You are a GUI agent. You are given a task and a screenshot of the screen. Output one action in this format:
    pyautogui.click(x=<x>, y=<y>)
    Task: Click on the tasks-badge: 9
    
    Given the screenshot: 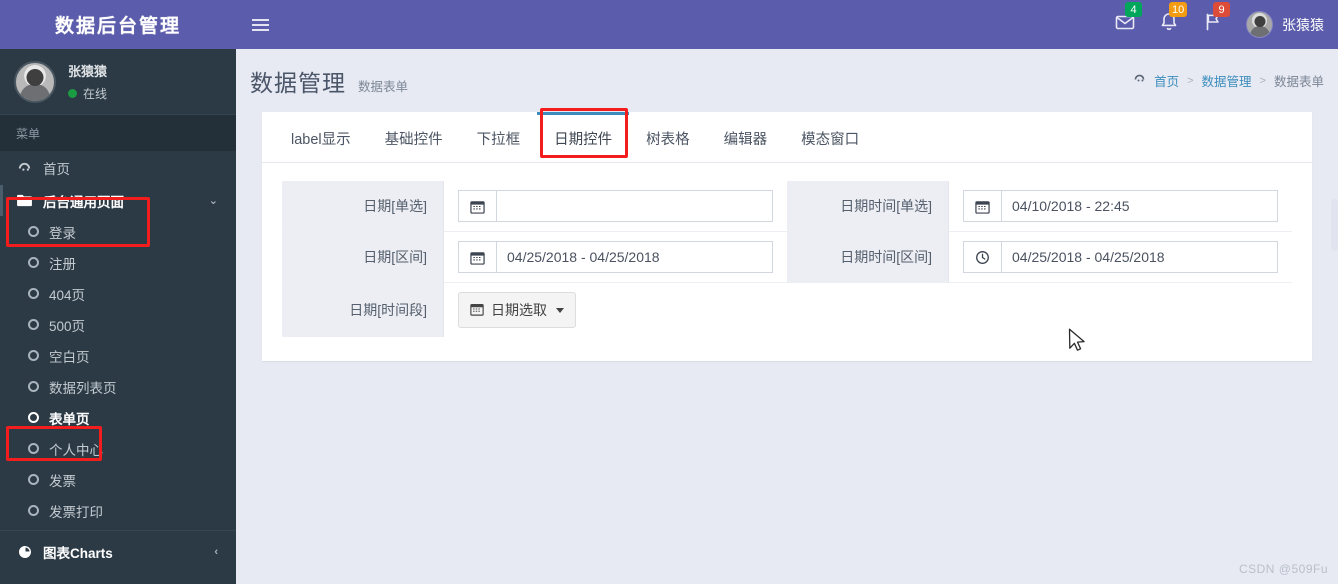 What is the action you would take?
    pyautogui.click(x=1221, y=9)
    